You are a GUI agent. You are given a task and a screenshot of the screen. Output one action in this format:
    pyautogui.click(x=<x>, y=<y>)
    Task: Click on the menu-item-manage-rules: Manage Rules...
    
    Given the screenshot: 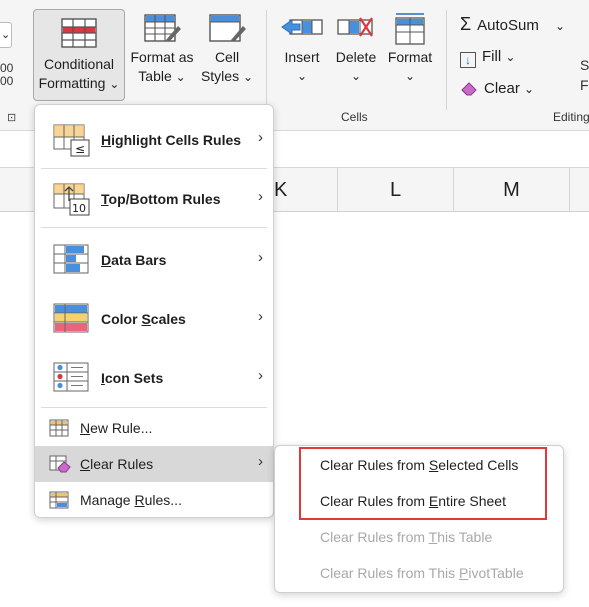 What is the action you would take?
    pyautogui.click(x=154, y=500)
    